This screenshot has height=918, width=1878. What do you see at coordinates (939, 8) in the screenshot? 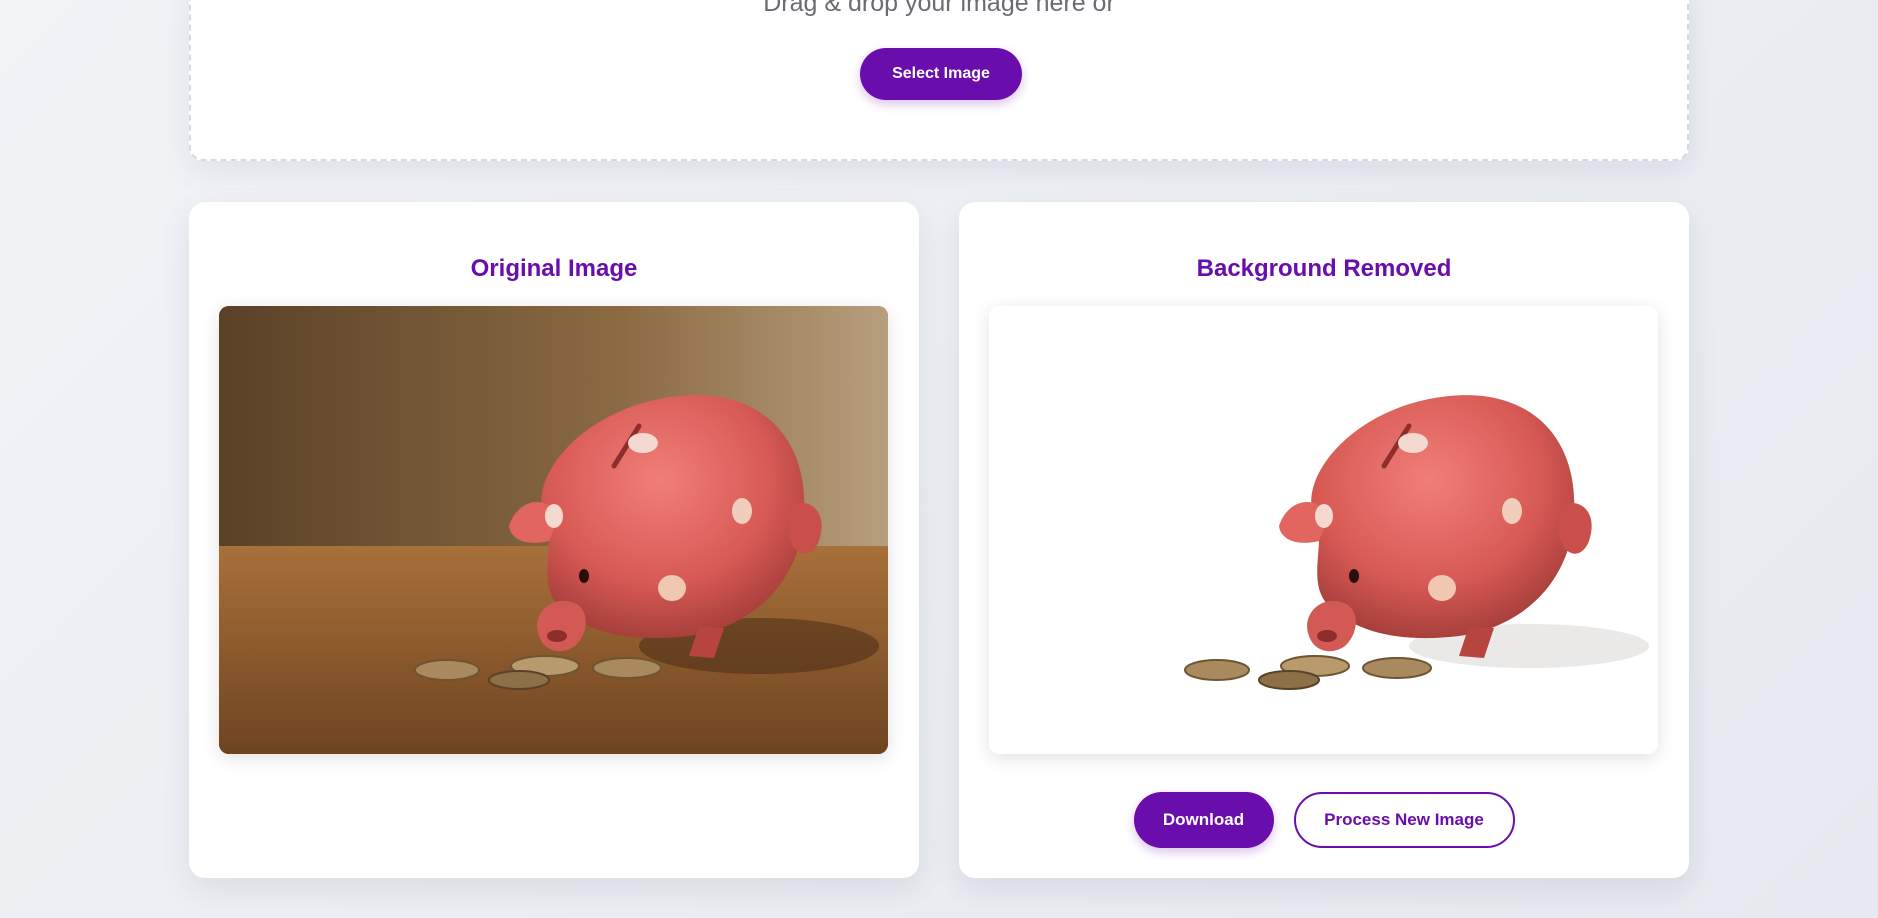
I see `dropzone-text: Drag & drop your image here or` at bounding box center [939, 8].